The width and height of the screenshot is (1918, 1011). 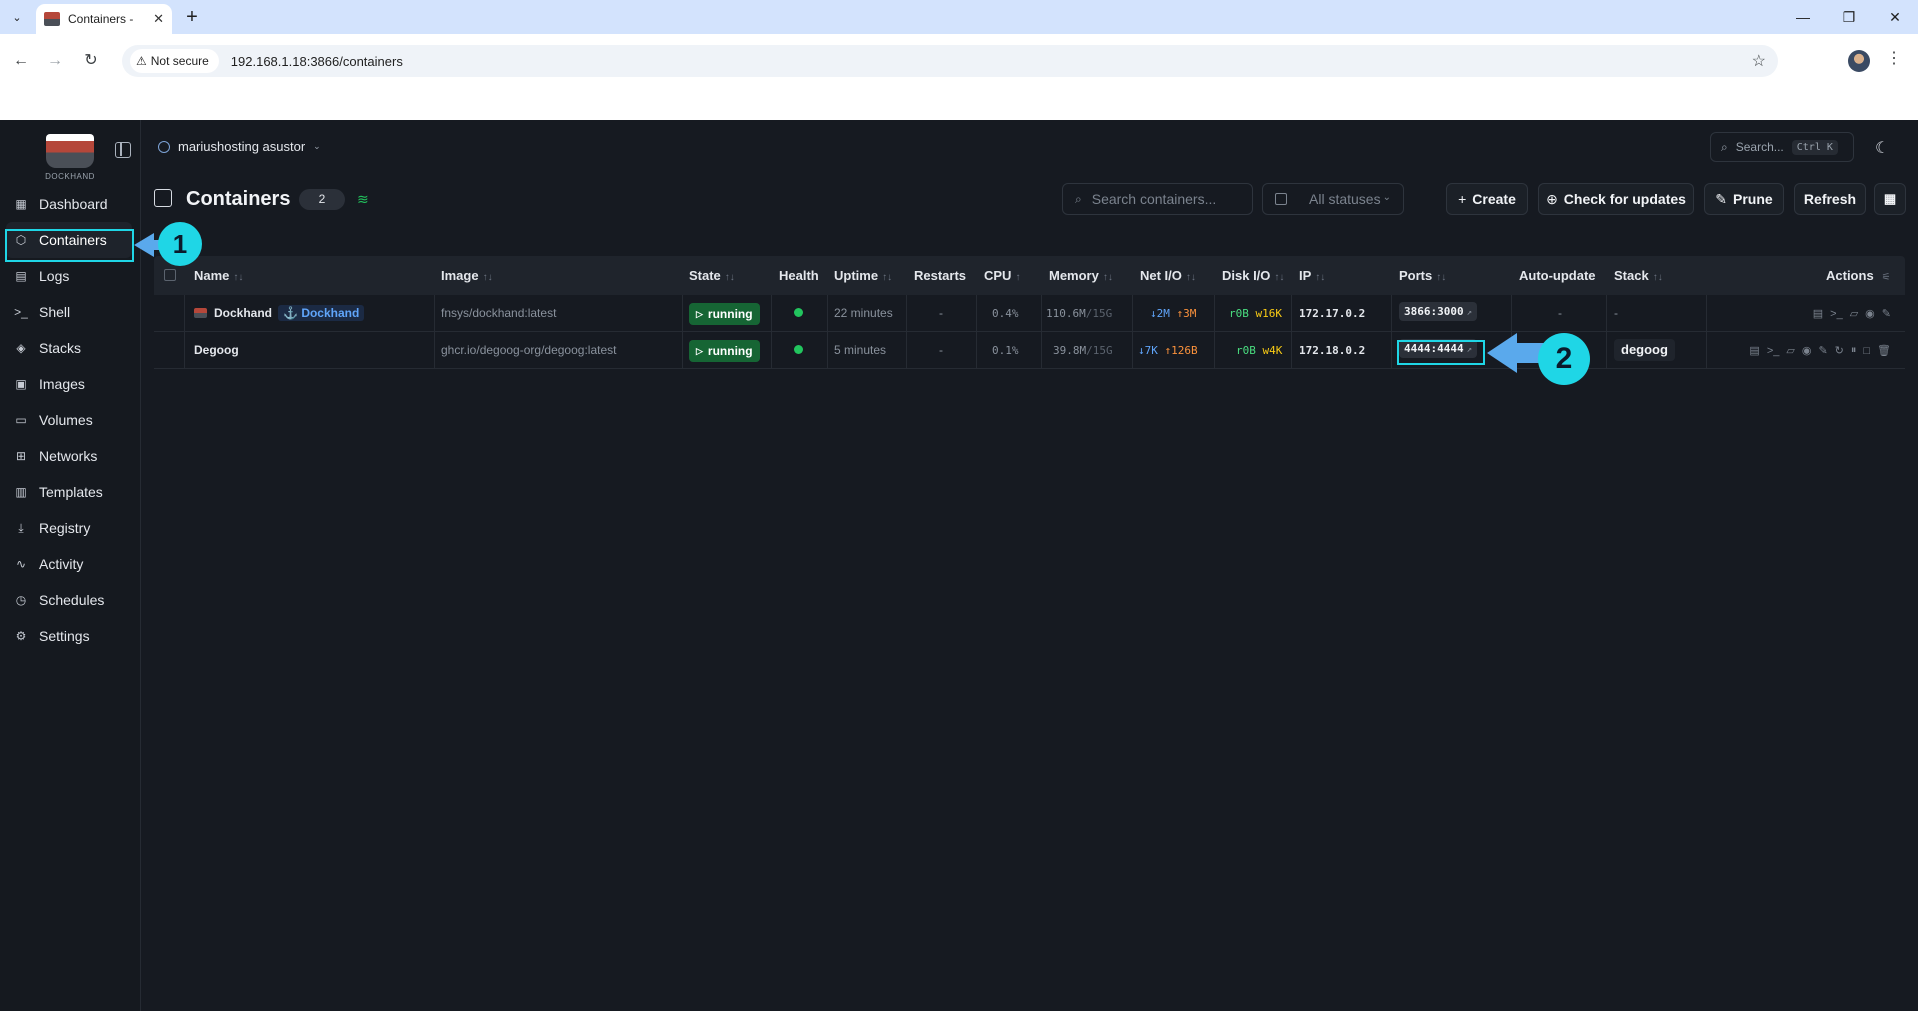 I want to click on play-icon: ▷, so click(x=699, y=314).